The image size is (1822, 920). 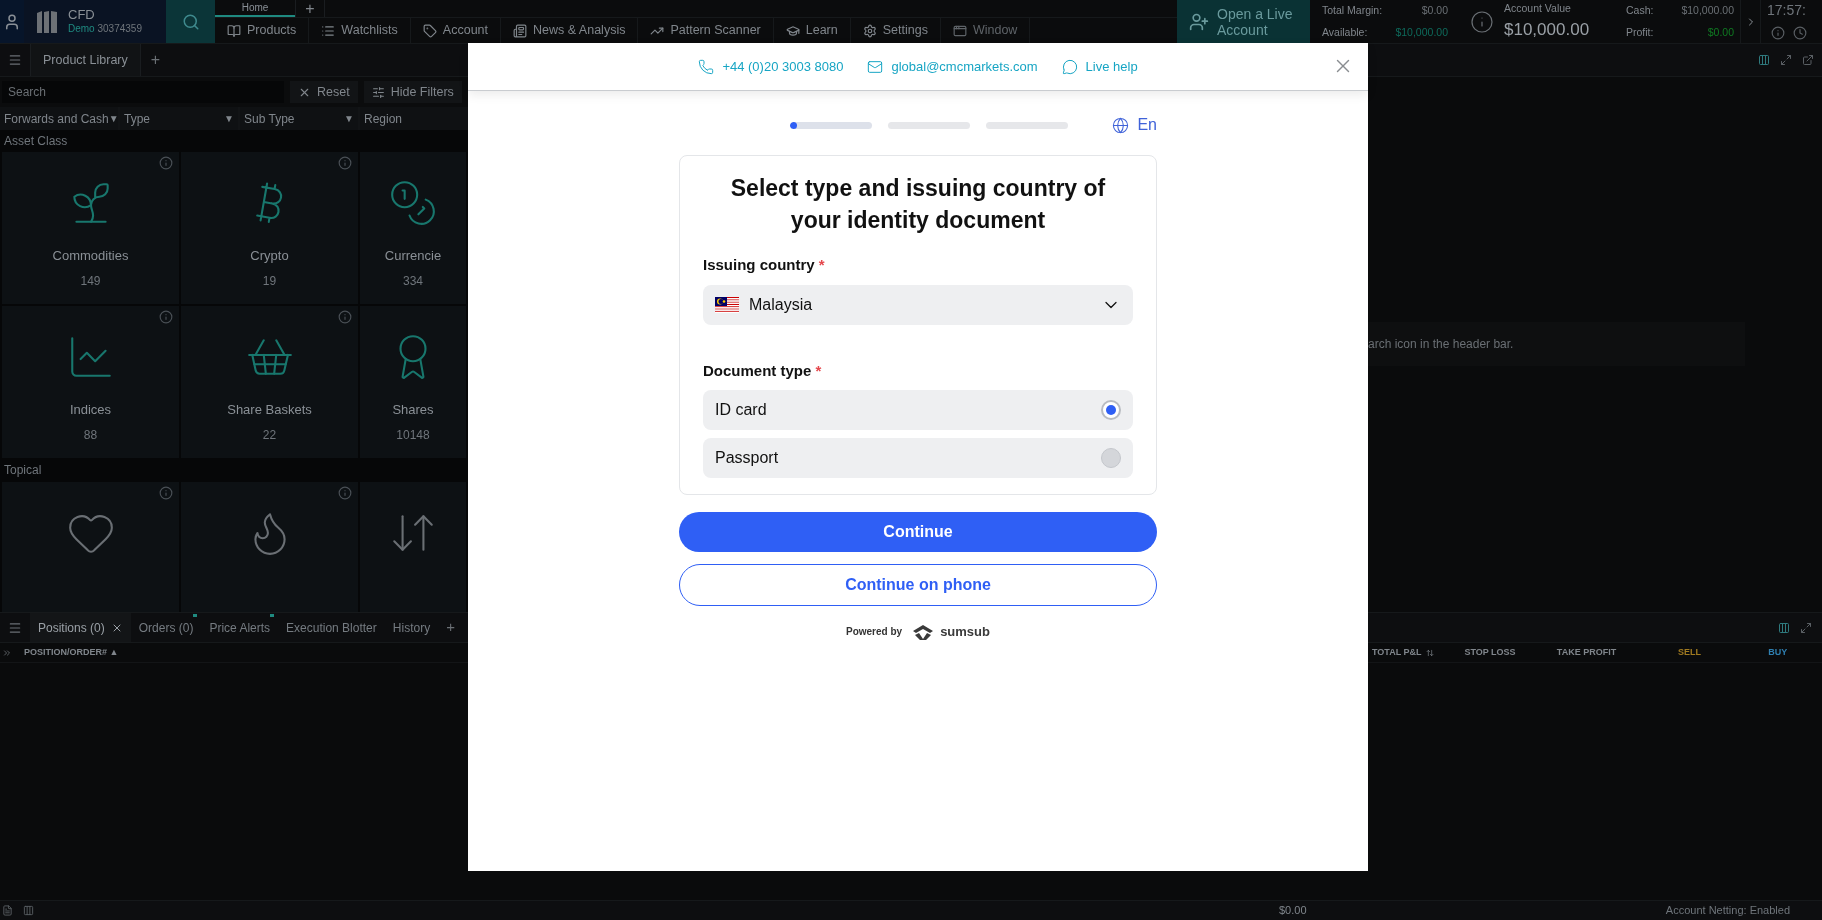 What do you see at coordinates (166, 627) in the screenshot?
I see `panel-tab: Orders (0)` at bounding box center [166, 627].